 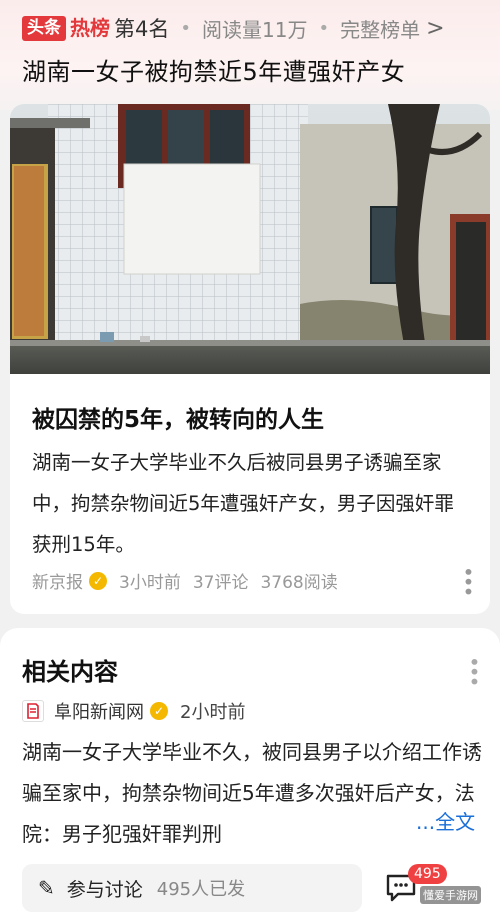 What do you see at coordinates (380, 28) in the screenshot?
I see `full-list-link: 完整榜单` at bounding box center [380, 28].